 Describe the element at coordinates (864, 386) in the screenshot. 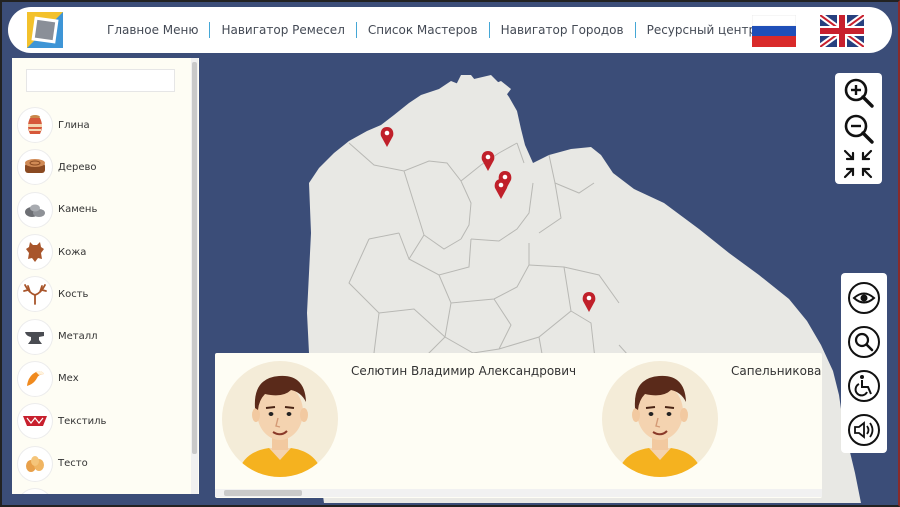

I see `wheelchair-icon` at that location.